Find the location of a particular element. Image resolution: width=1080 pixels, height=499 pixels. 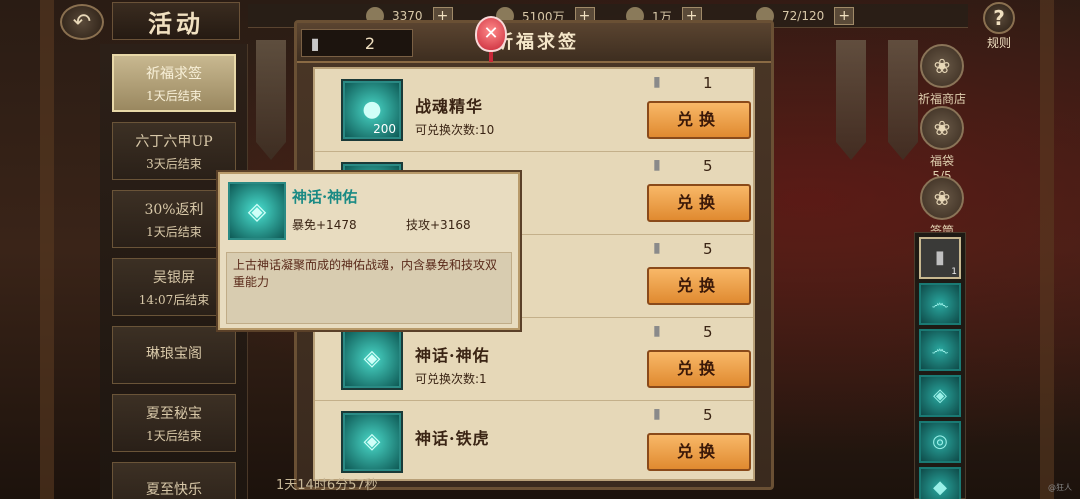

shield-card-icon: ◈ is located at coordinates (940, 396).